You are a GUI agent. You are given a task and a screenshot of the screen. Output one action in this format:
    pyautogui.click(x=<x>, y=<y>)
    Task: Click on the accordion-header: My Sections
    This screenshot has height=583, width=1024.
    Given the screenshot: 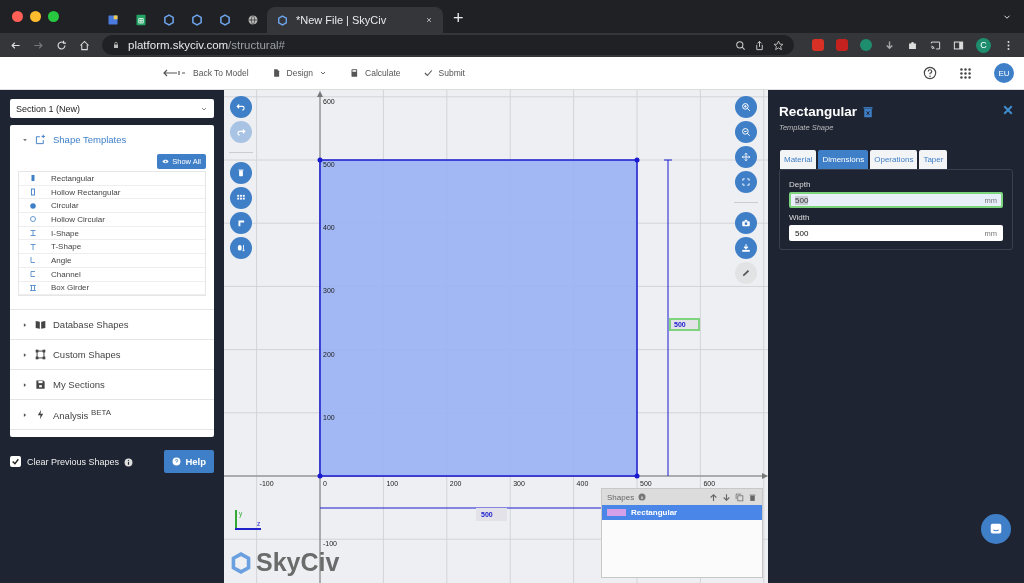 What is the action you would take?
    pyautogui.click(x=112, y=385)
    